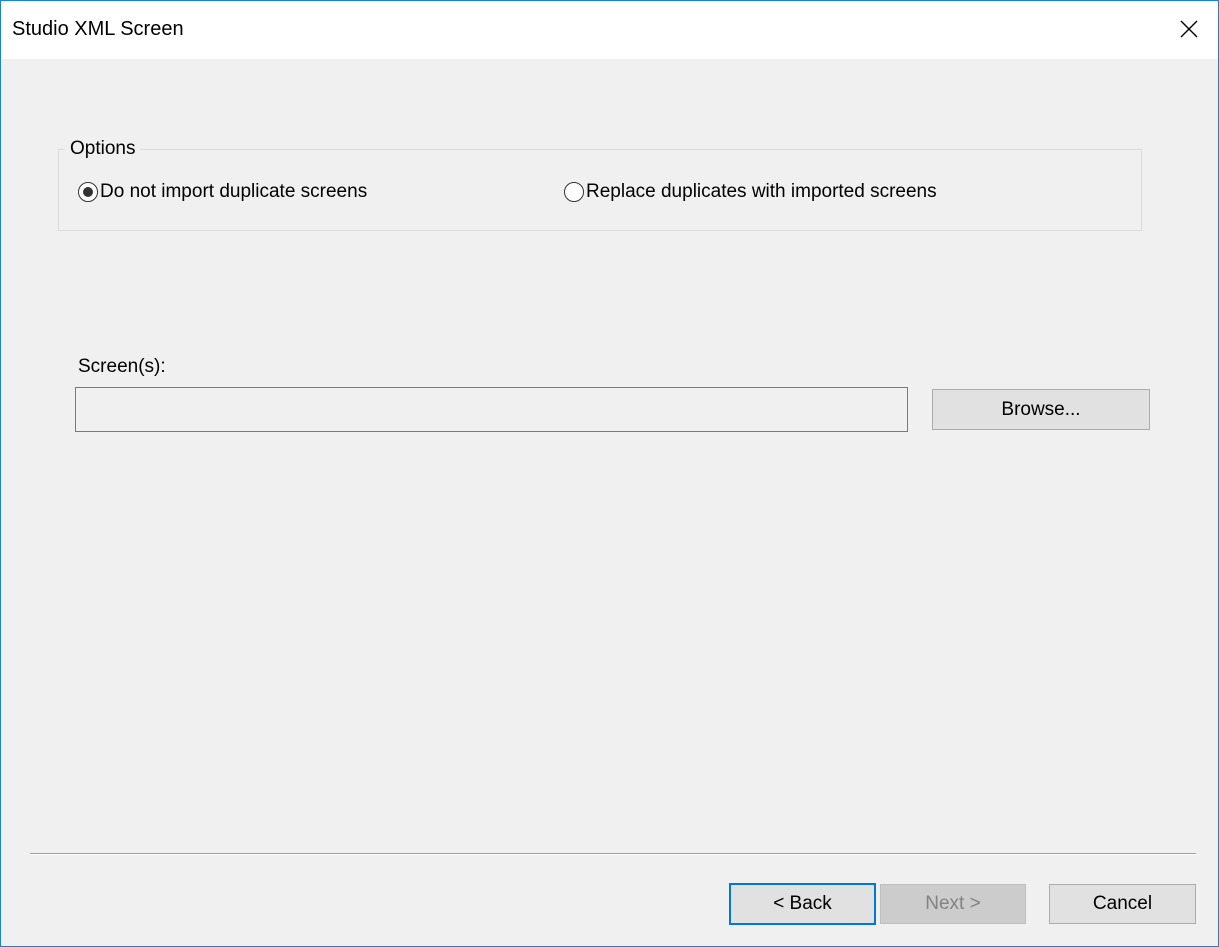 This screenshot has width=1219, height=947. Describe the element at coordinates (98, 29) in the screenshot. I see `window-title: Studio XML Screen` at that location.